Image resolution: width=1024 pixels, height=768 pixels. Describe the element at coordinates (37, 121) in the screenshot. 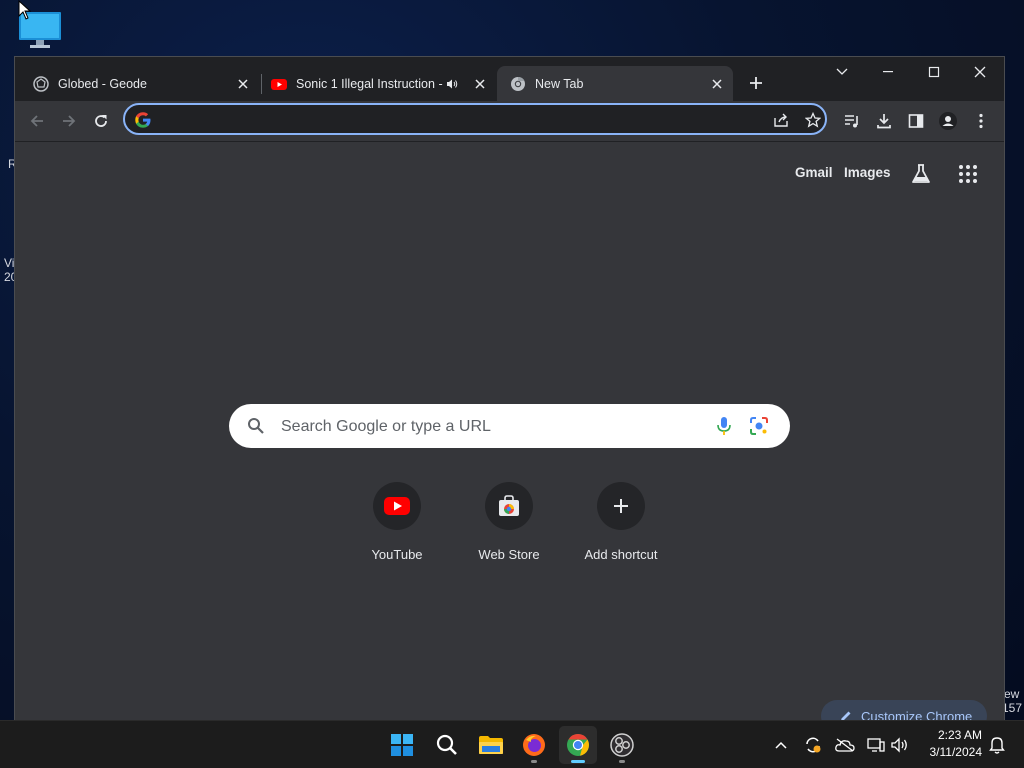

I see `back-button` at that location.